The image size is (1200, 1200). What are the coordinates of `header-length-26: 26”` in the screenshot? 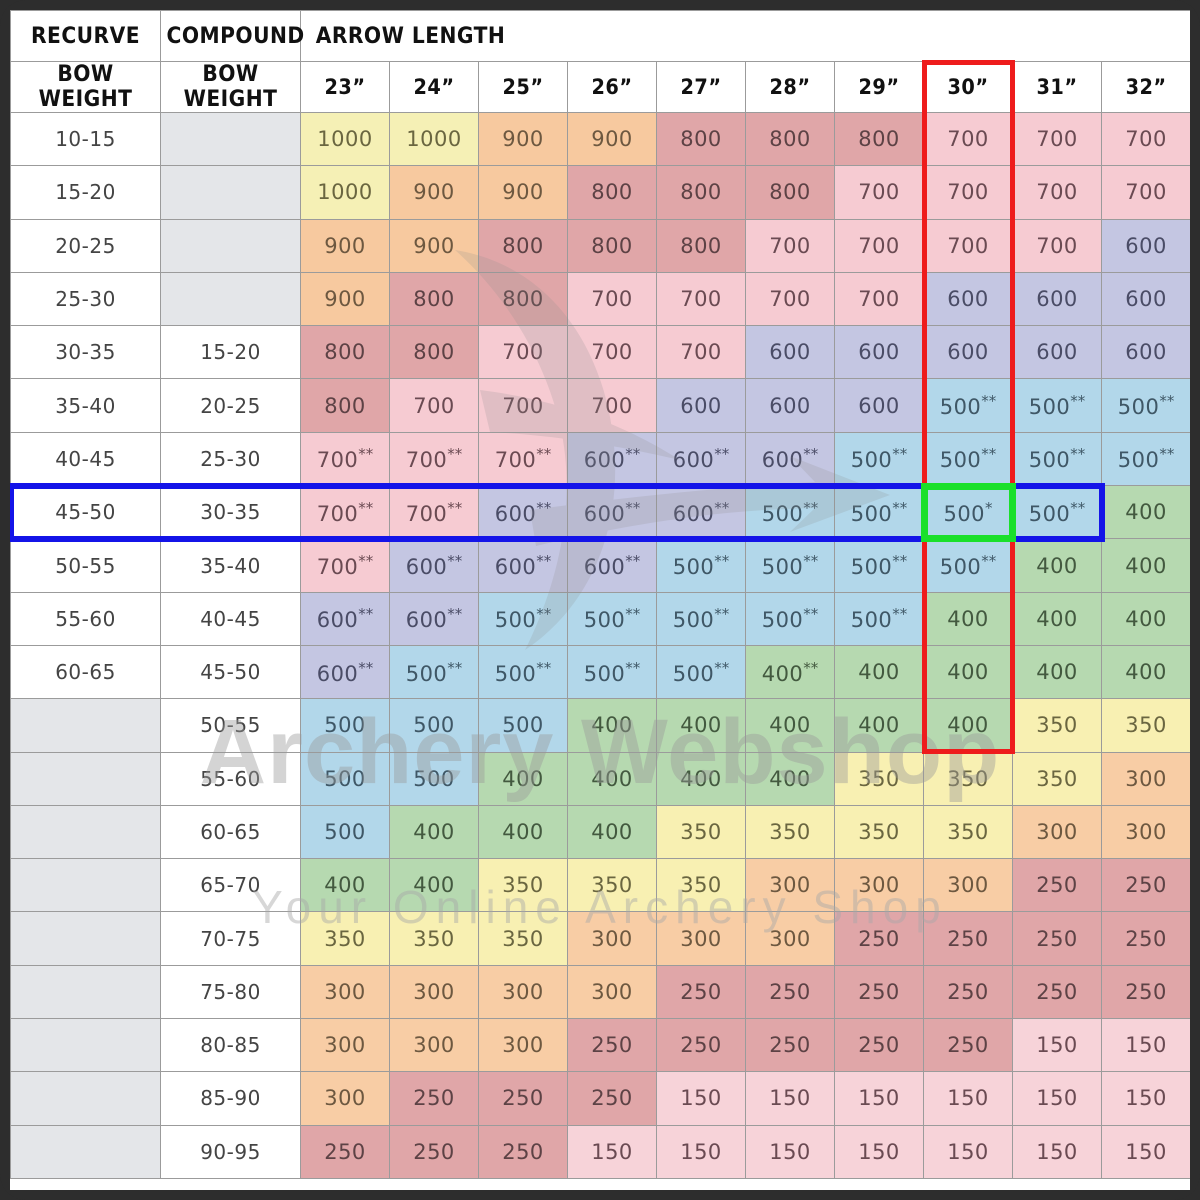 It's located at (612, 87).